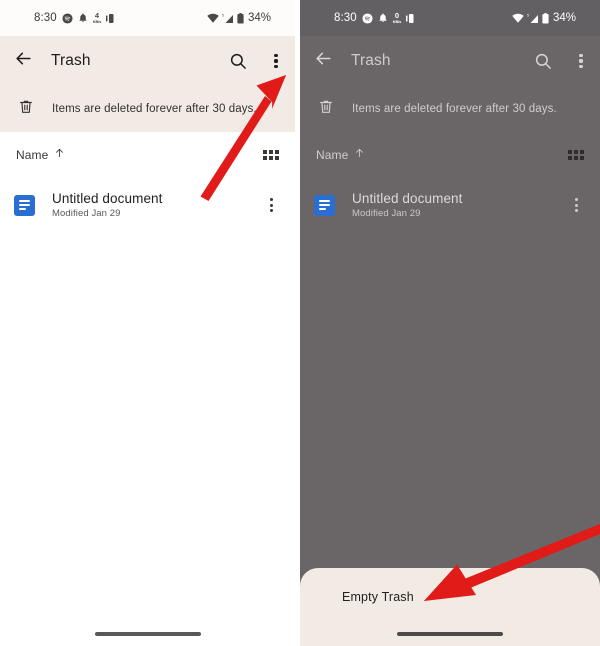 The image size is (600, 646). I want to click on data-rate-icon: 0 KB/s, so click(397, 18).